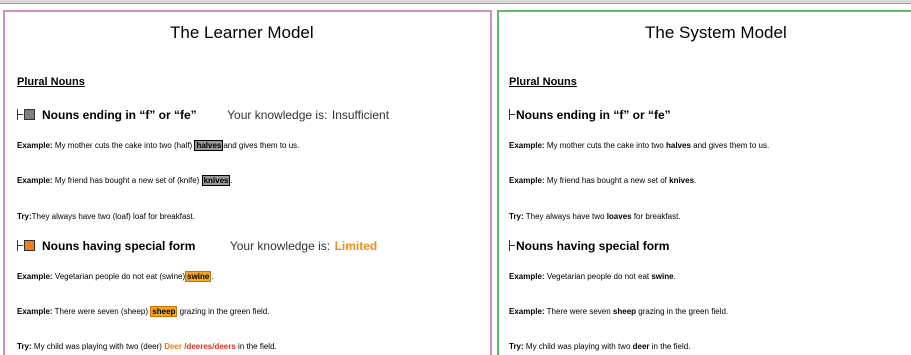 The height and width of the screenshot is (355, 911). Describe the element at coordinates (624, 311) in the screenshot. I see `system-answer: sheep` at that location.